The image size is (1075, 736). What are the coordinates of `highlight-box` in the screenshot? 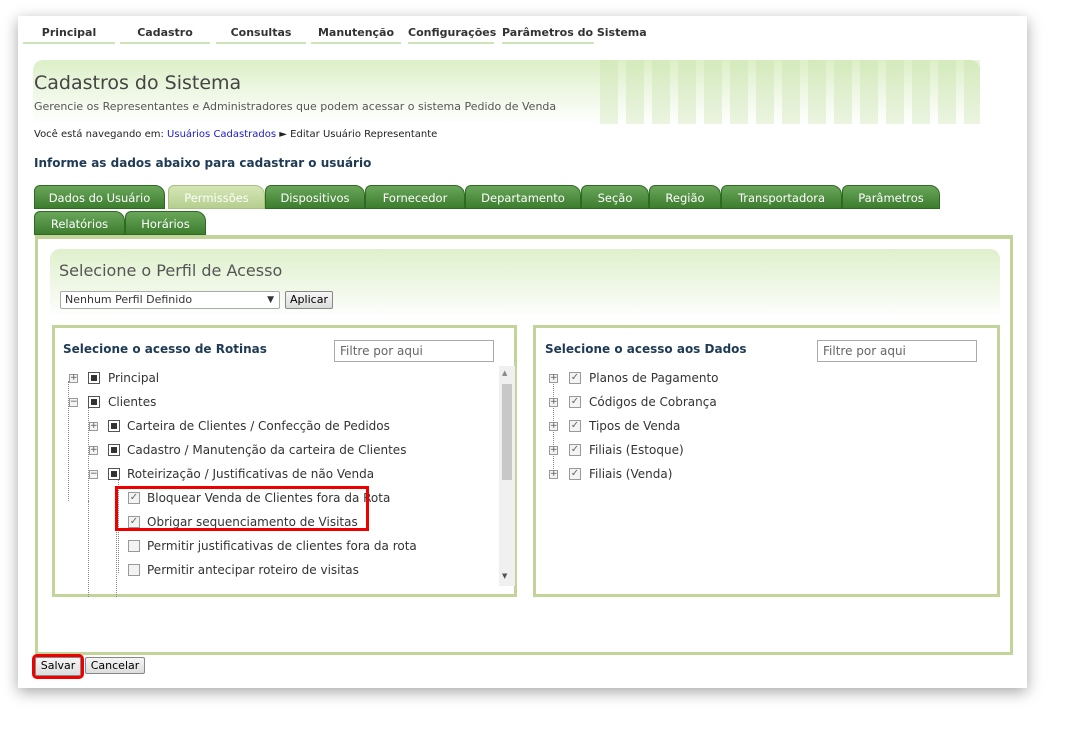 It's located at (242, 508).